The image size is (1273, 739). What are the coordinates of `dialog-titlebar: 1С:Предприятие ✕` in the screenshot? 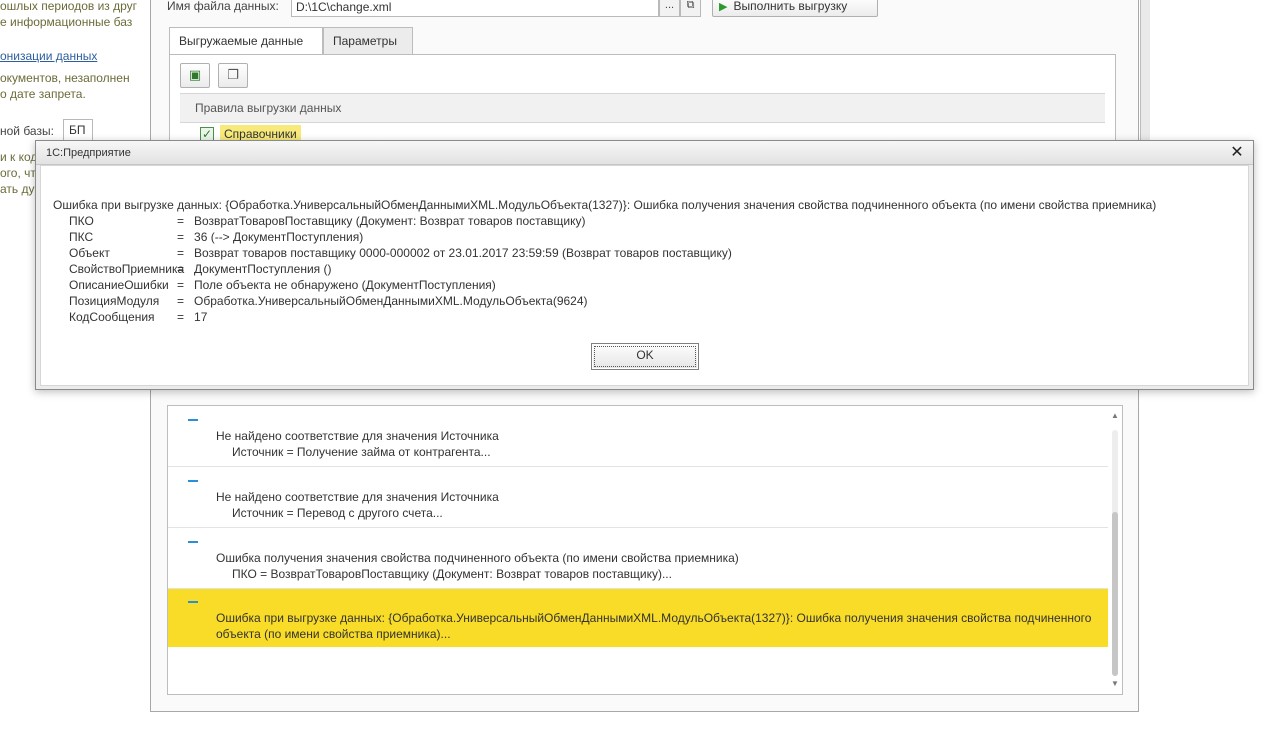 It's located at (644, 153).